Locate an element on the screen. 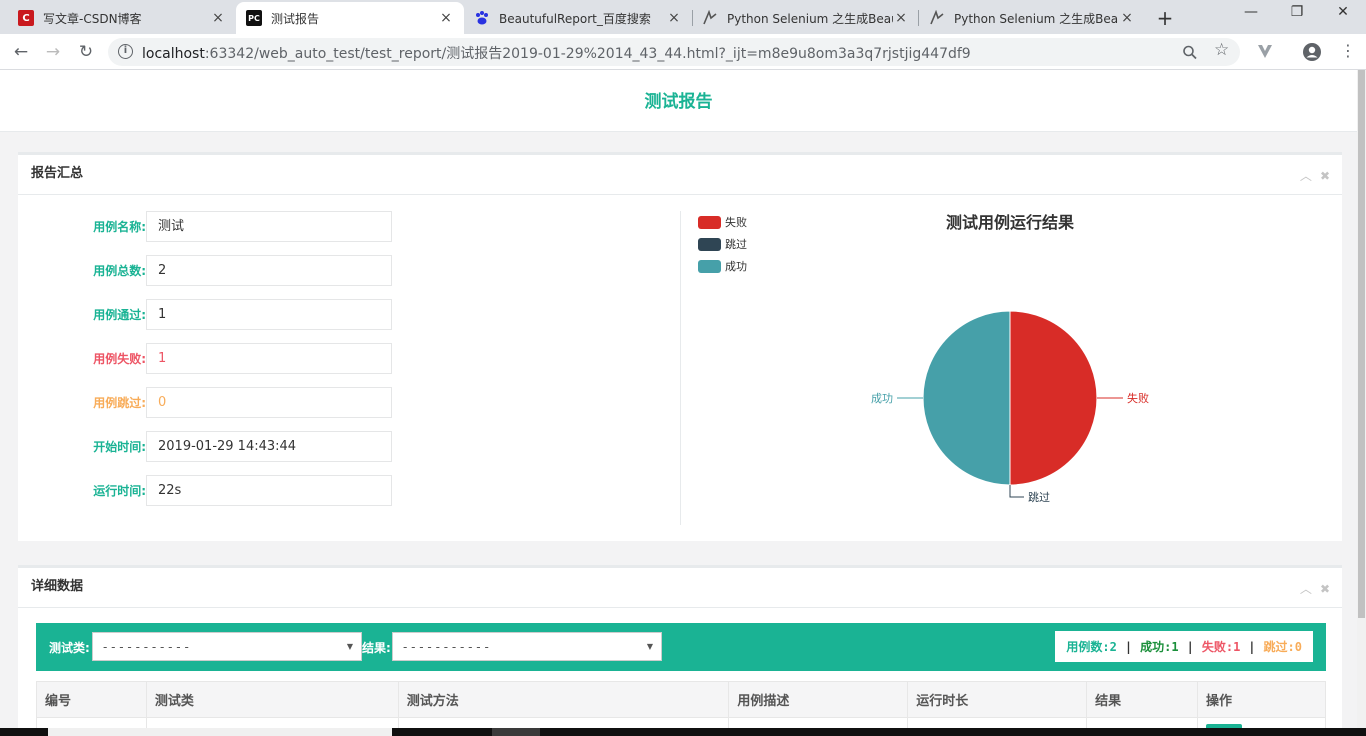  back-button: ← is located at coordinates (21, 52).